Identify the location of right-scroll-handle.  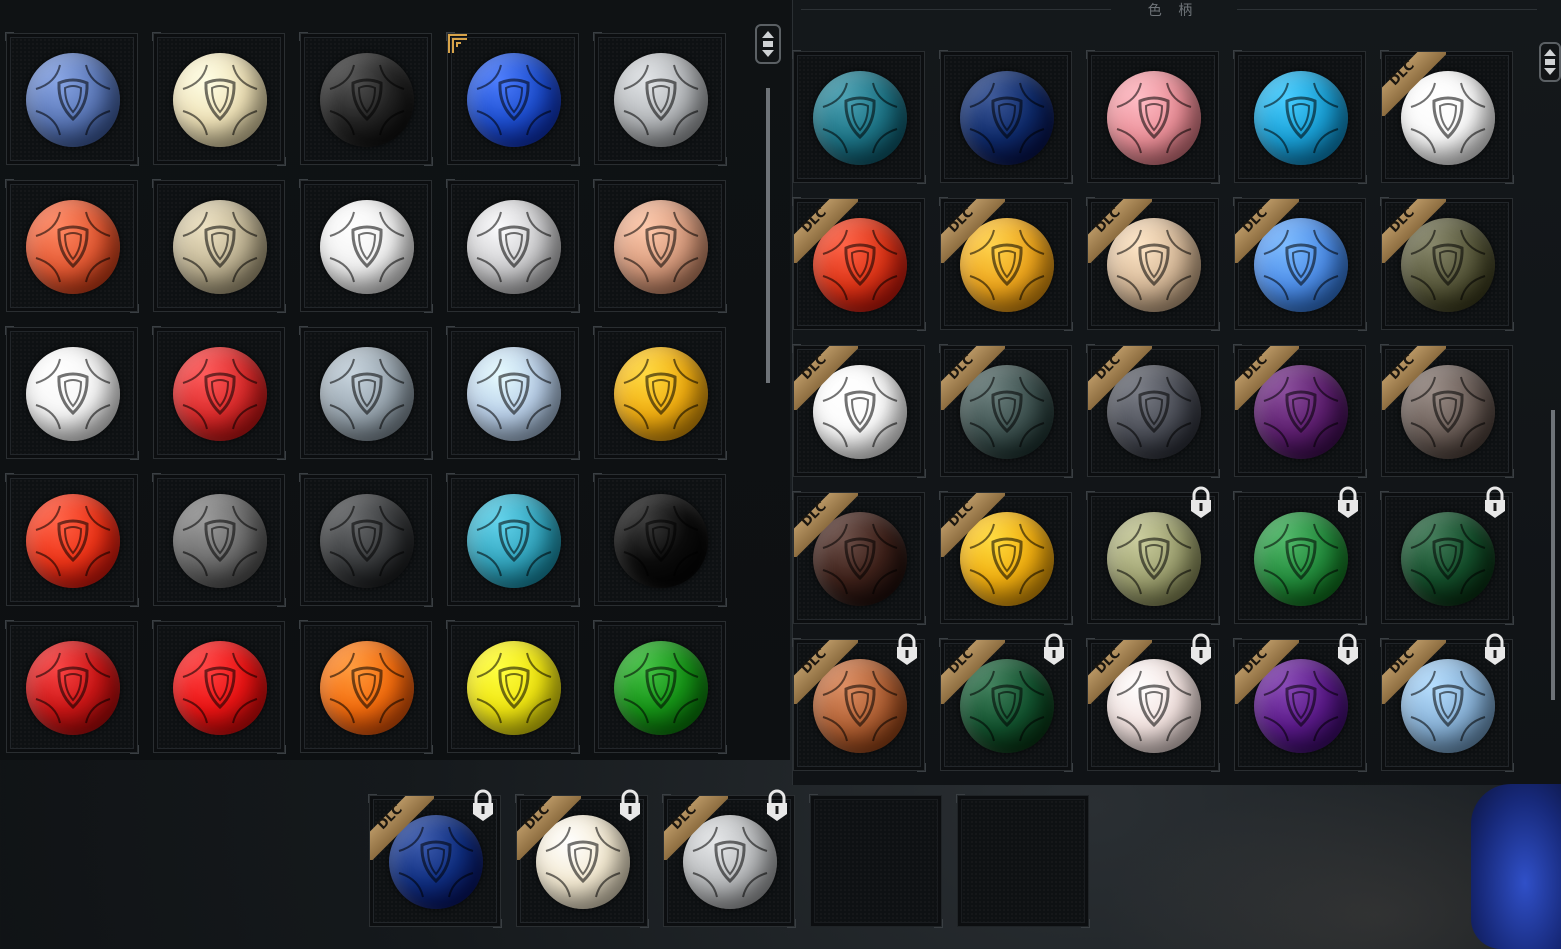
(1550, 62).